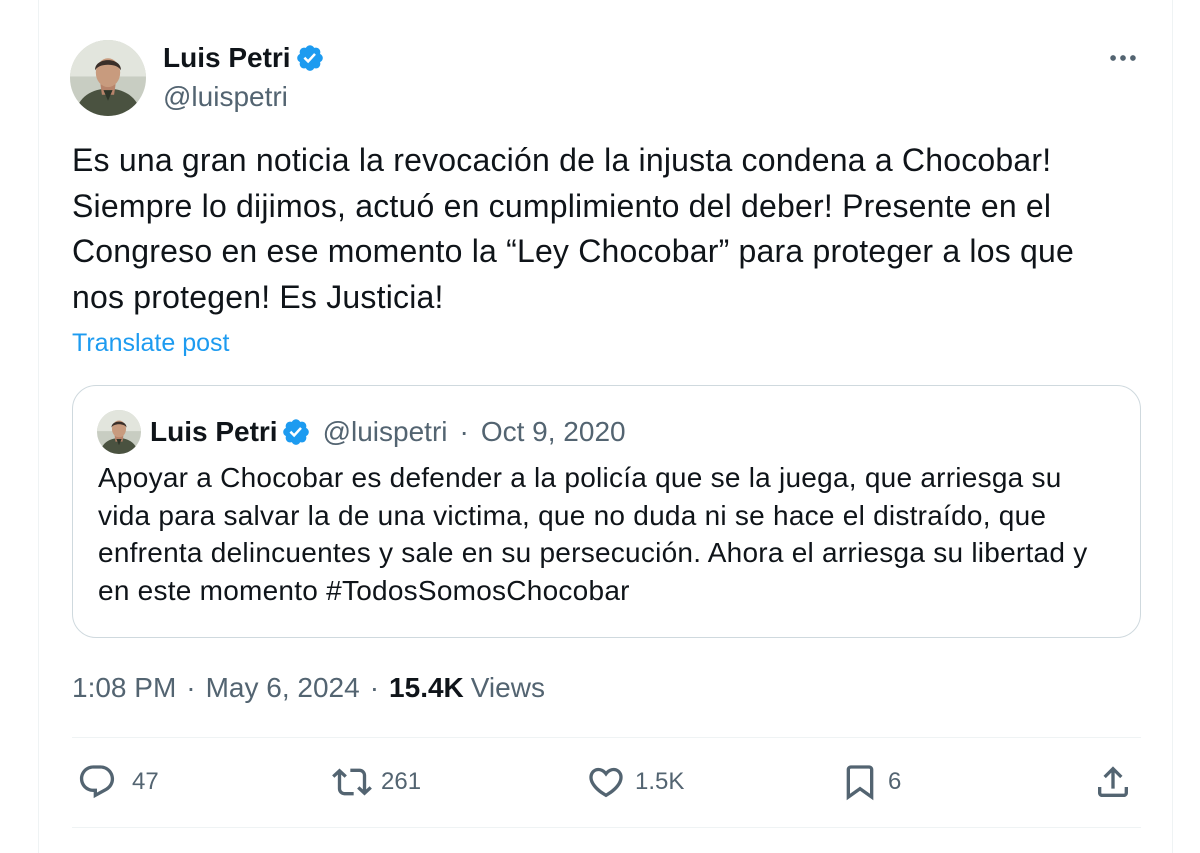 The width and height of the screenshot is (1200, 853). Describe the element at coordinates (364, 590) in the screenshot. I see `quote-text-line: en este momento #TodosSomosChocobar` at that location.